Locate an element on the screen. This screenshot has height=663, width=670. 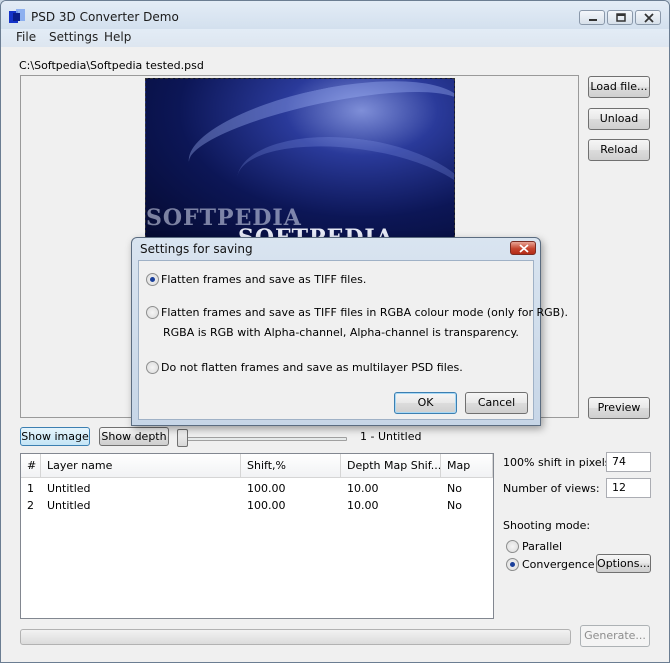
flatten-tiff-radio is located at coordinates (152, 279).